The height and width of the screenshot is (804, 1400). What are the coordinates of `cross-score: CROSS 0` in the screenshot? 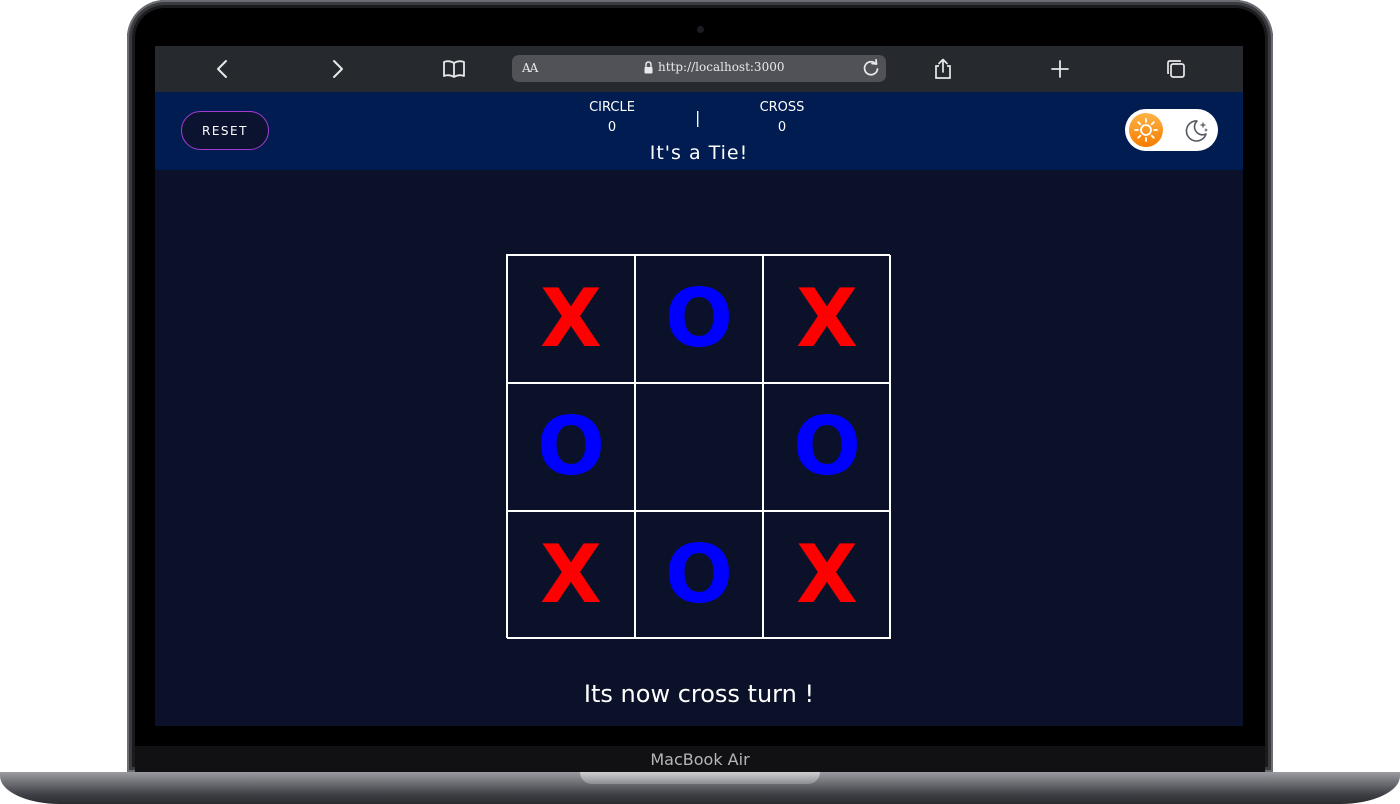 It's located at (782, 118).